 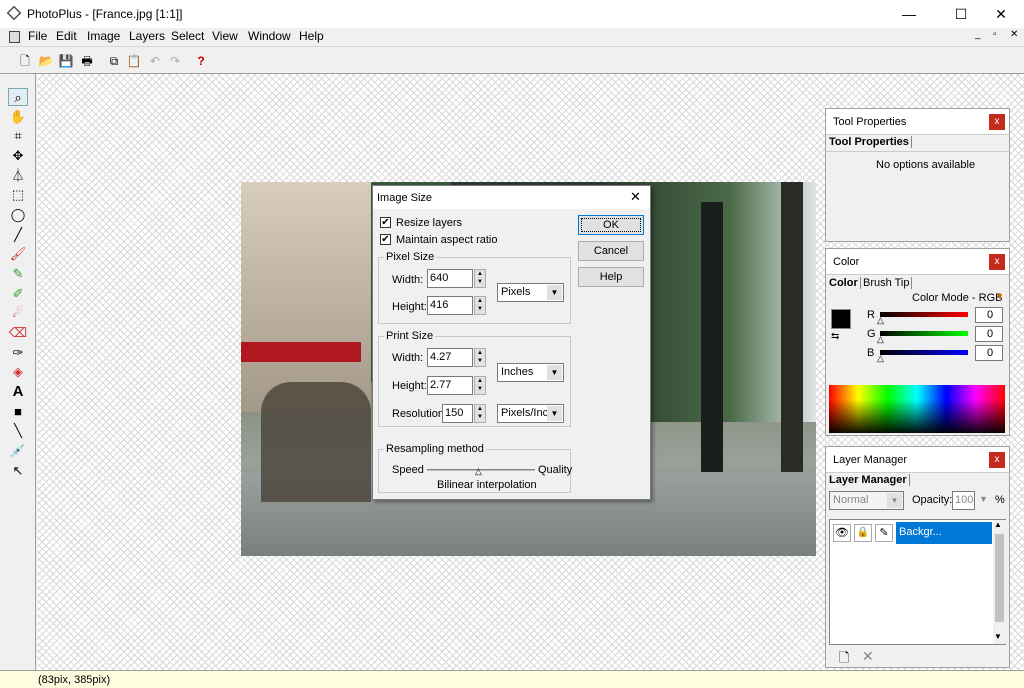 What do you see at coordinates (187, 36) in the screenshot?
I see `menu-select: Select` at bounding box center [187, 36].